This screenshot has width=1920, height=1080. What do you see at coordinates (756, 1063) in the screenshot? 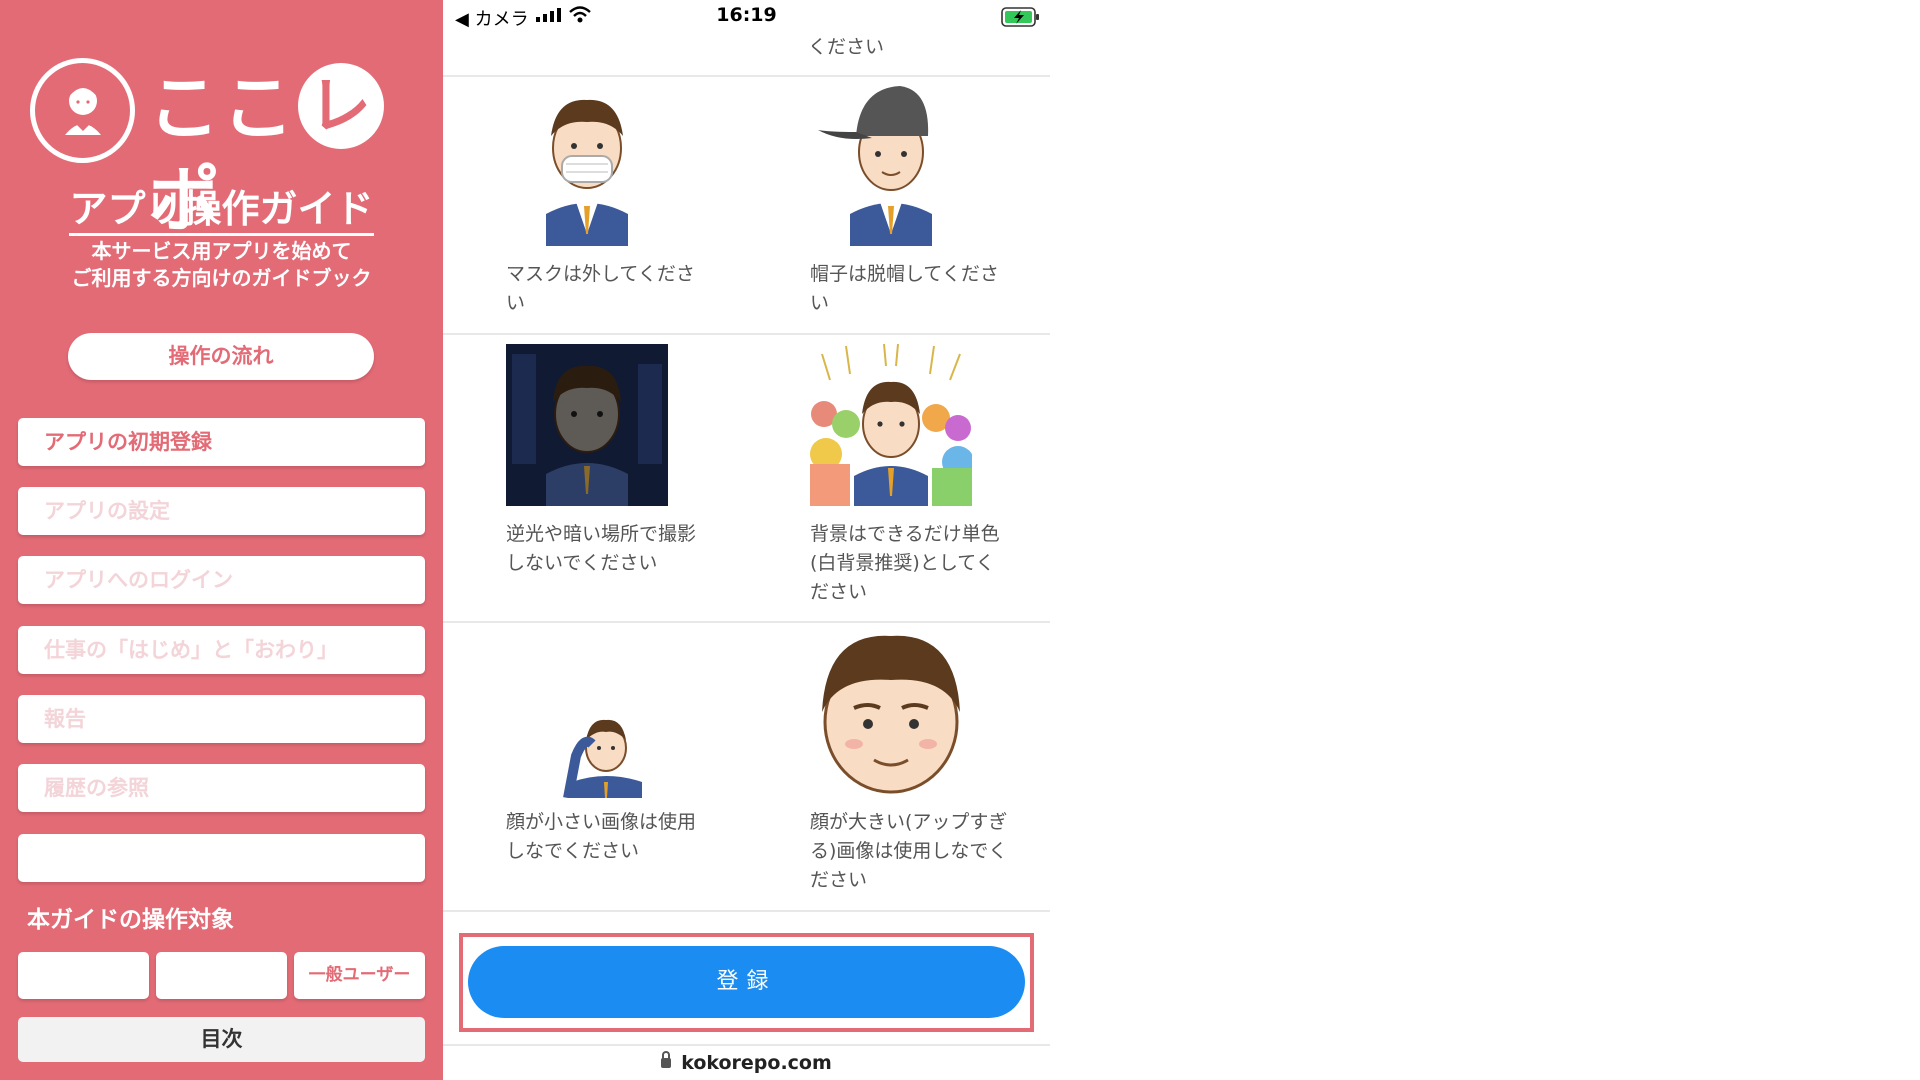
I see `url-domain: kokorepo.com` at bounding box center [756, 1063].